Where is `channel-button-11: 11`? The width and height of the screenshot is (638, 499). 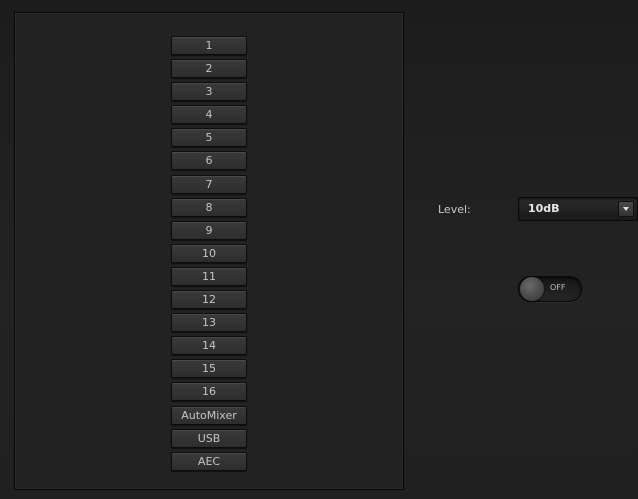 channel-button-11: 11 is located at coordinates (209, 276).